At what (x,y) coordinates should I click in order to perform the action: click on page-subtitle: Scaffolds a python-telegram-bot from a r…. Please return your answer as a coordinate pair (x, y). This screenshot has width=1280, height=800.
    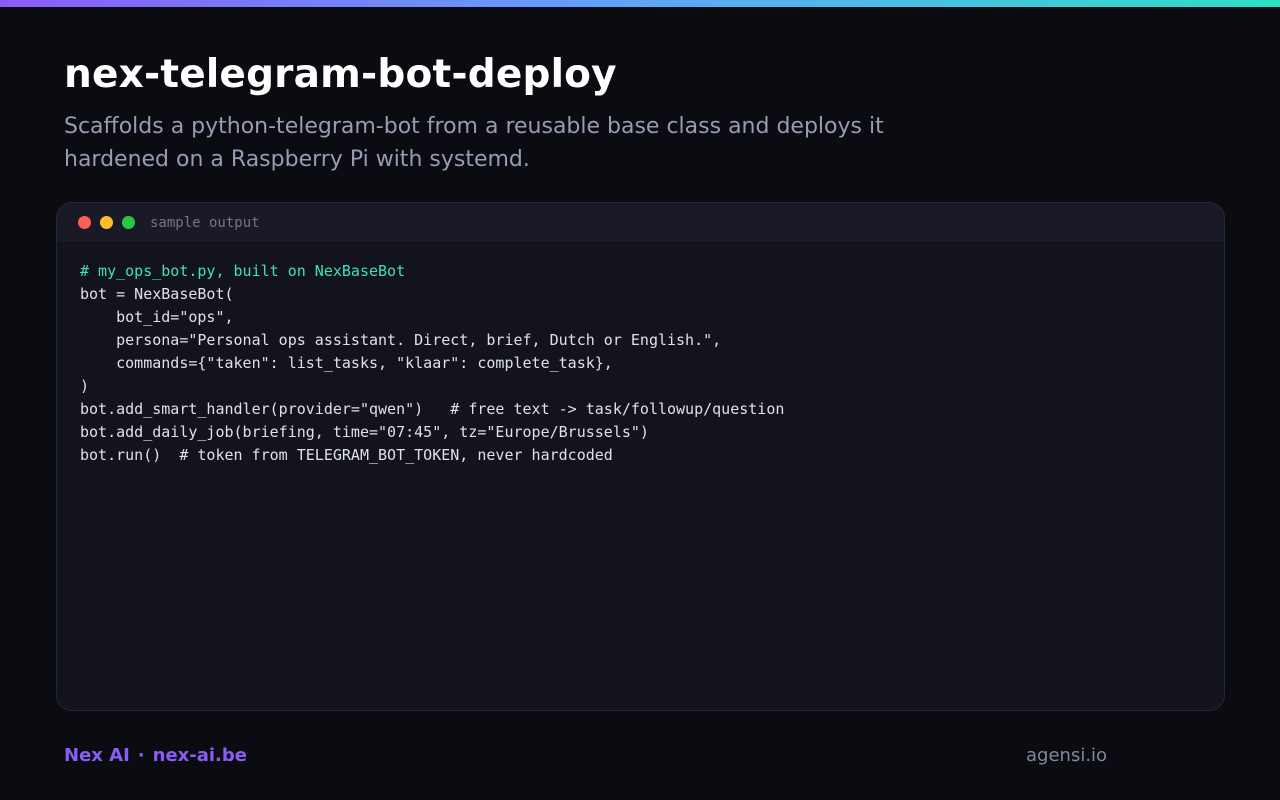
    Looking at the image, I should click on (474, 143).